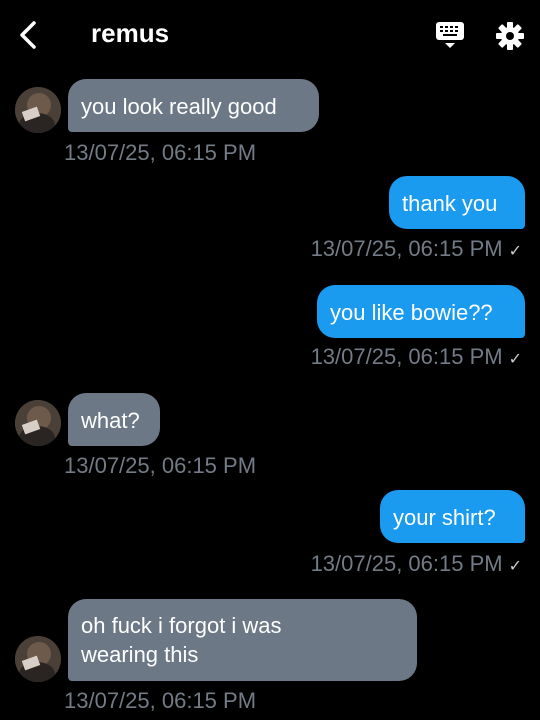 This screenshot has height=720, width=540. I want to click on contact-name: remus, so click(130, 33).